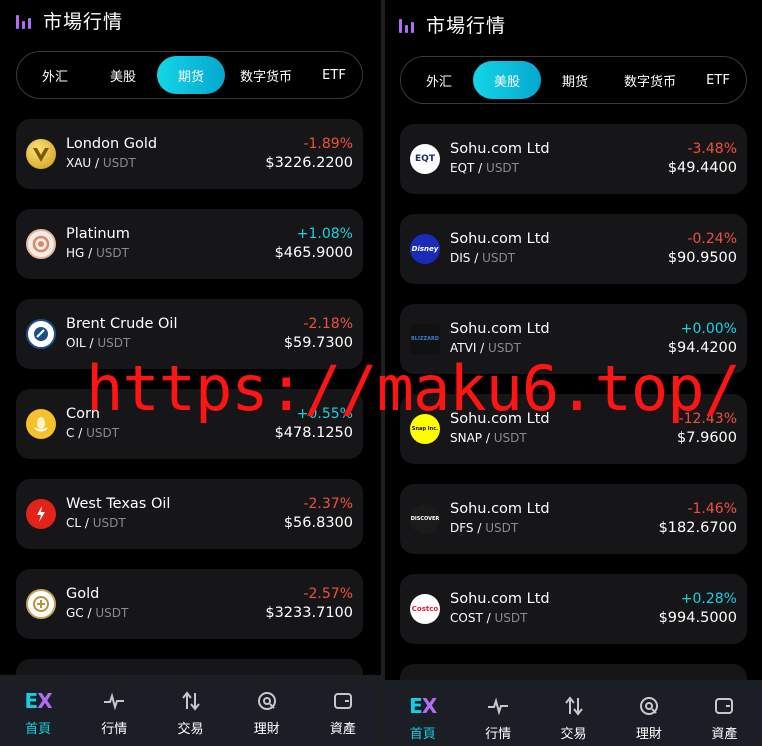 This screenshot has height=746, width=762. Describe the element at coordinates (708, 599) in the screenshot. I see `change-percent: +0.28%` at that location.